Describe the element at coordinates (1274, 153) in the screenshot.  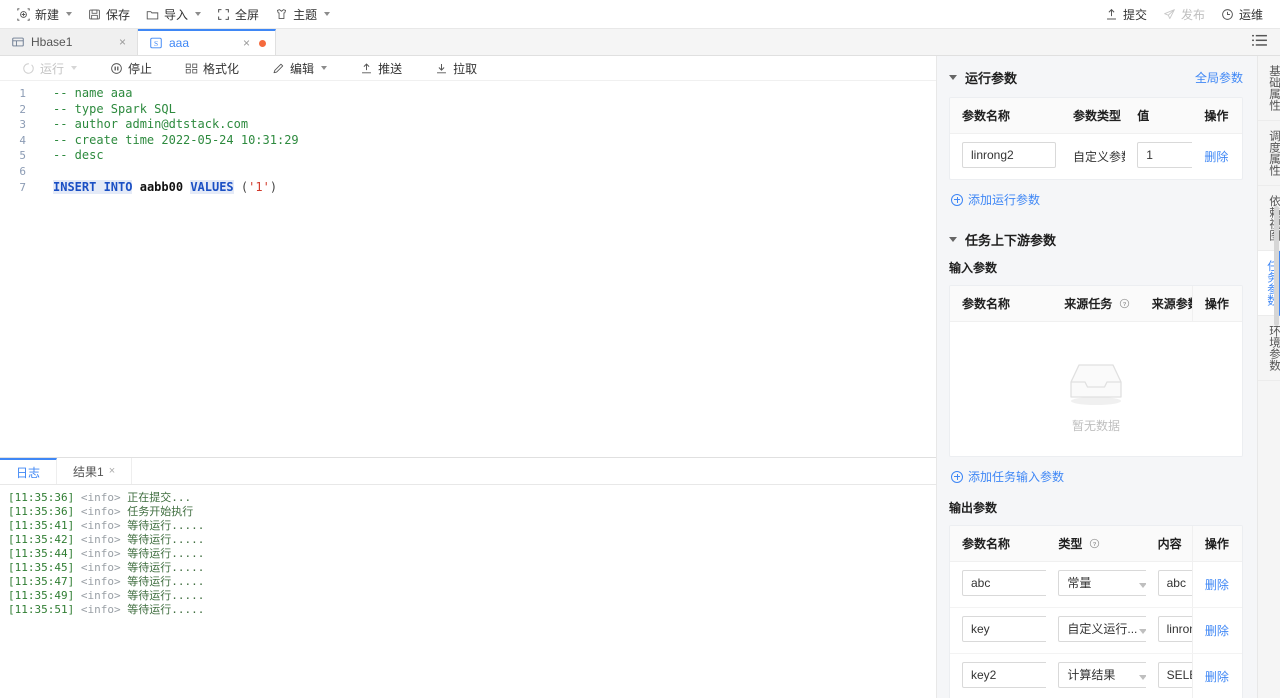
I see `side-tab-label: 调度属性` at that location.